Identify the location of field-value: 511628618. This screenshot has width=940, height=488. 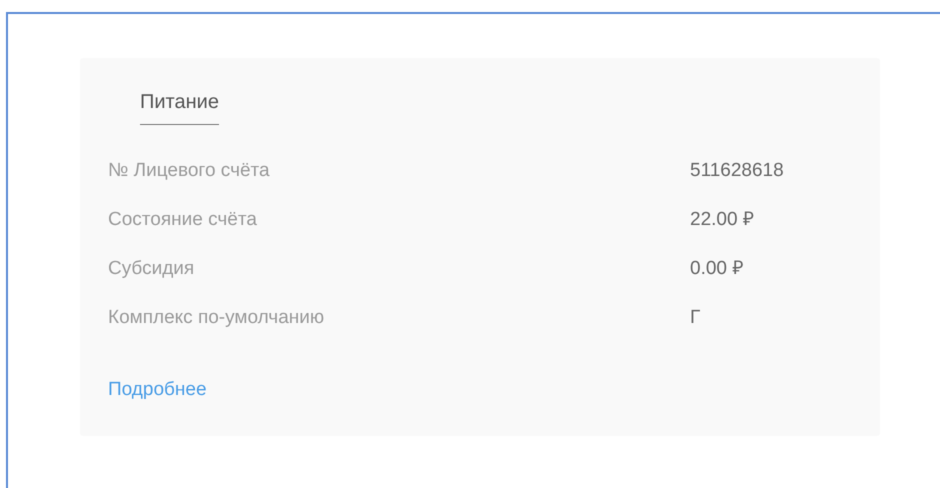
(737, 171).